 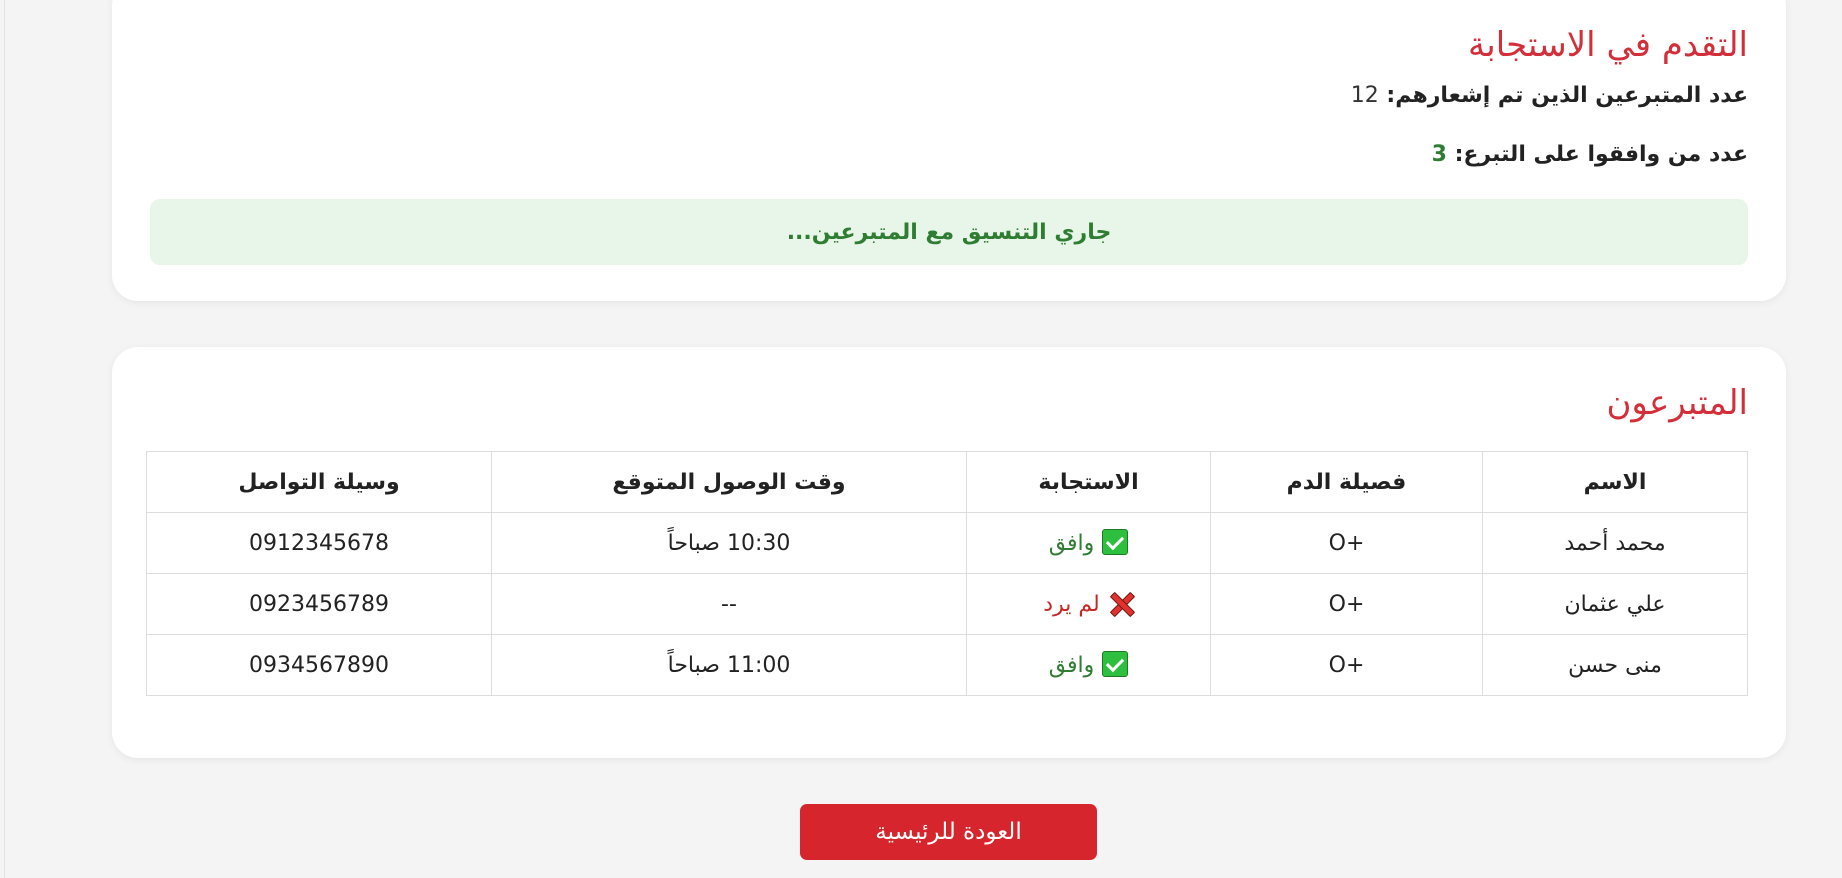 What do you see at coordinates (948, 832) in the screenshot?
I see `back-to-home-button: العودة للرئيسية` at bounding box center [948, 832].